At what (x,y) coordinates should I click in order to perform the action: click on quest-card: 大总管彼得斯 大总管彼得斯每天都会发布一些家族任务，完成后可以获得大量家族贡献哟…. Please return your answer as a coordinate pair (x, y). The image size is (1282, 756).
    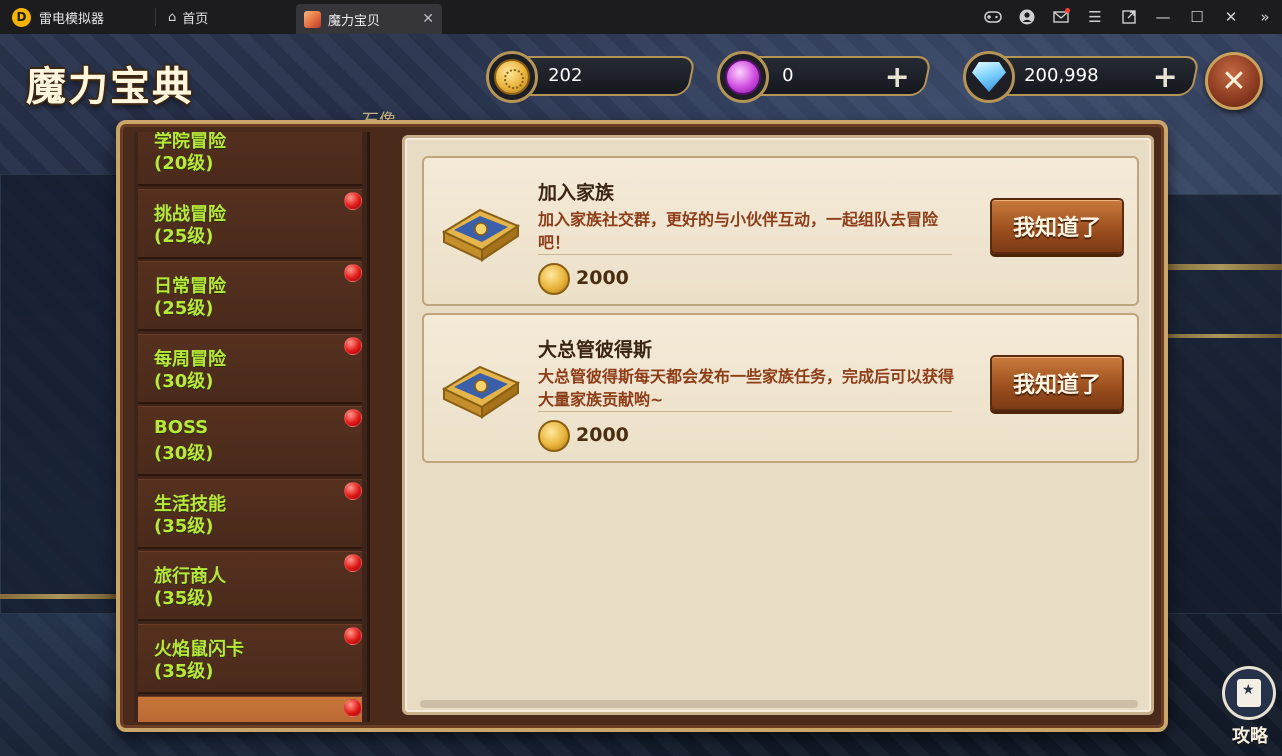
    Looking at the image, I should click on (780, 388).